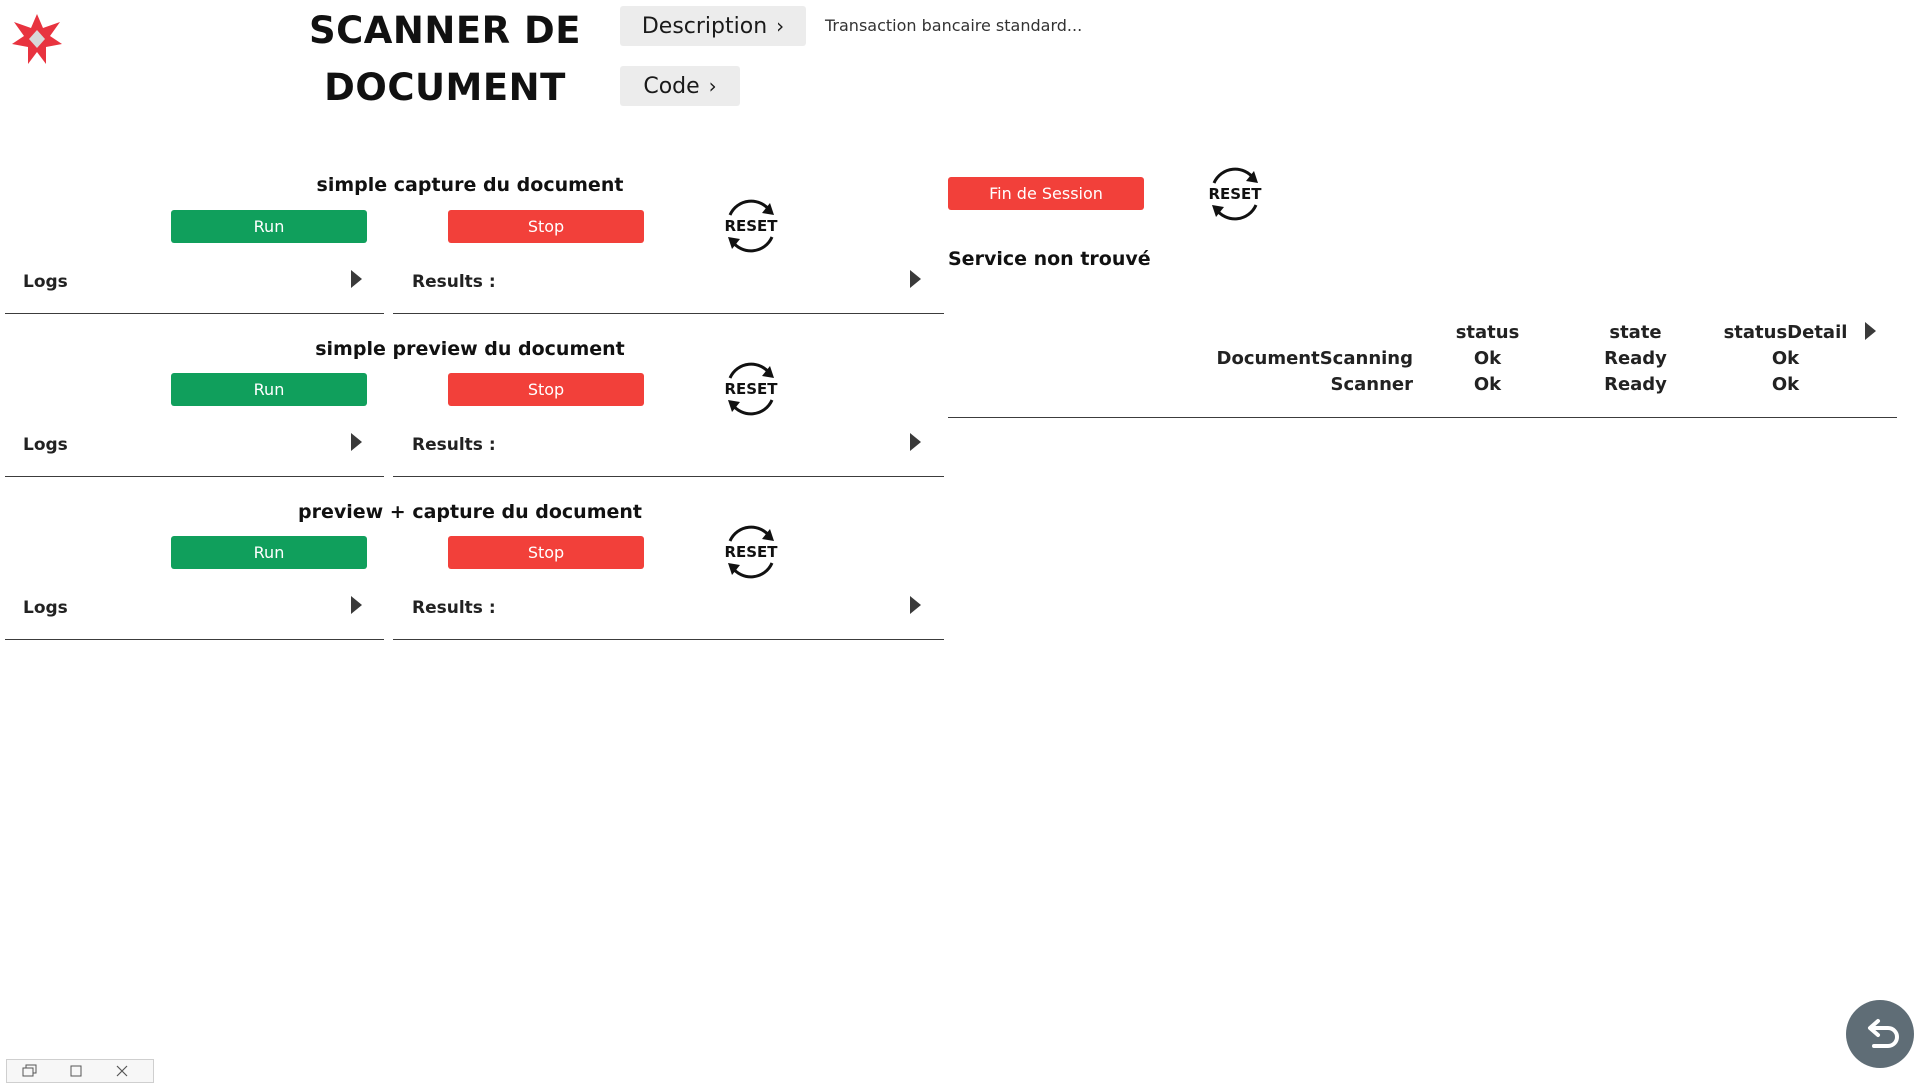 Image resolution: width=1920 pixels, height=1083 pixels. Describe the element at coordinates (1785, 332) in the screenshot. I see `column-header-status-detail: statusDetail` at that location.